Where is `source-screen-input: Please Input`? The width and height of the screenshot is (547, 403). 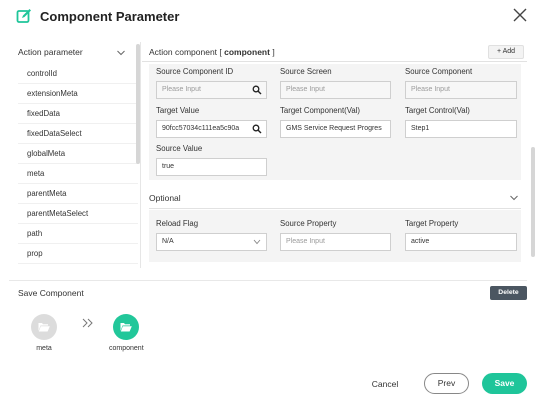
source-screen-input: Please Input is located at coordinates (335, 90).